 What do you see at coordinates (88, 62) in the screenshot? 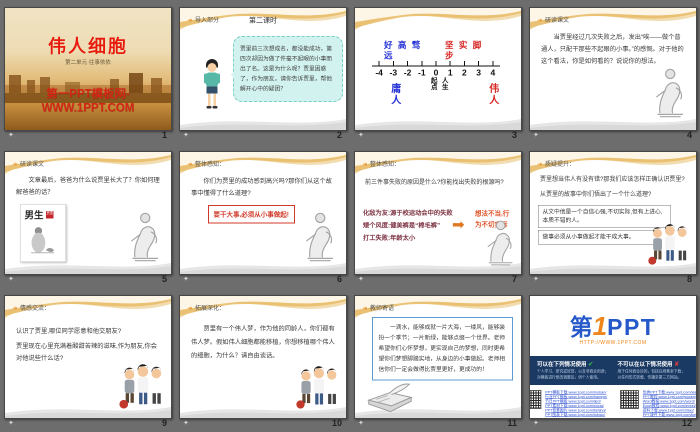
I see `presentation-subtitle: 第二单元·往事依依` at bounding box center [88, 62].